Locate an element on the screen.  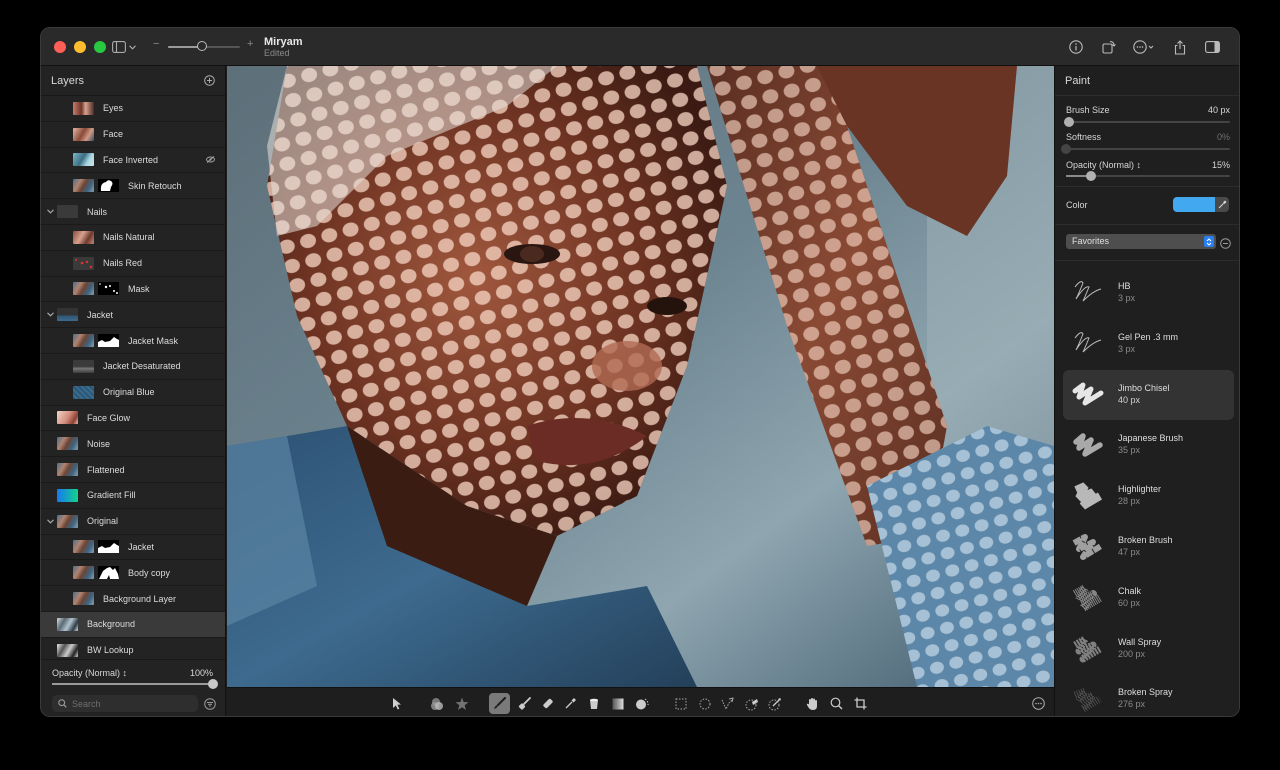
retouch-tool is located at coordinates (641, 703).